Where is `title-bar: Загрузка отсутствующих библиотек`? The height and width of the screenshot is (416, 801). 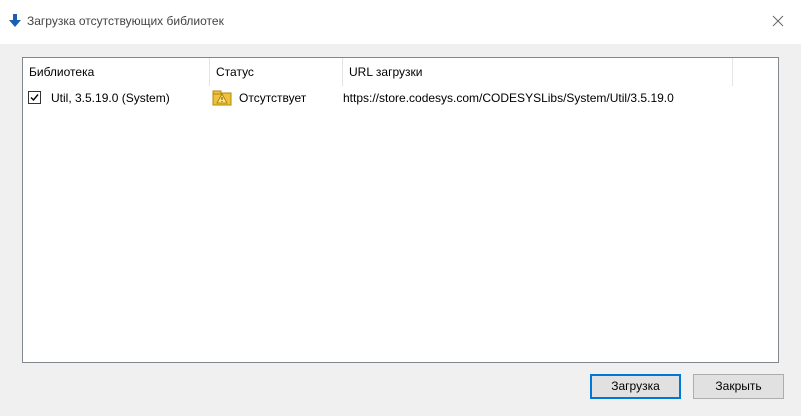 title-bar: Загрузка отсутствующих библиотек is located at coordinates (400, 22).